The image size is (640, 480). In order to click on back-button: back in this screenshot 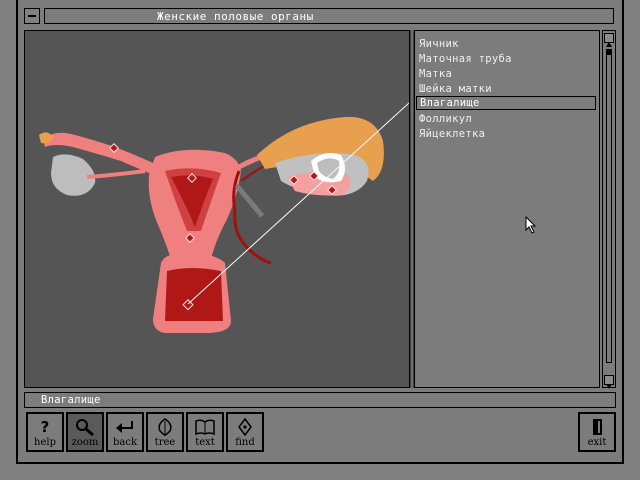, I will do `click(125, 432)`.